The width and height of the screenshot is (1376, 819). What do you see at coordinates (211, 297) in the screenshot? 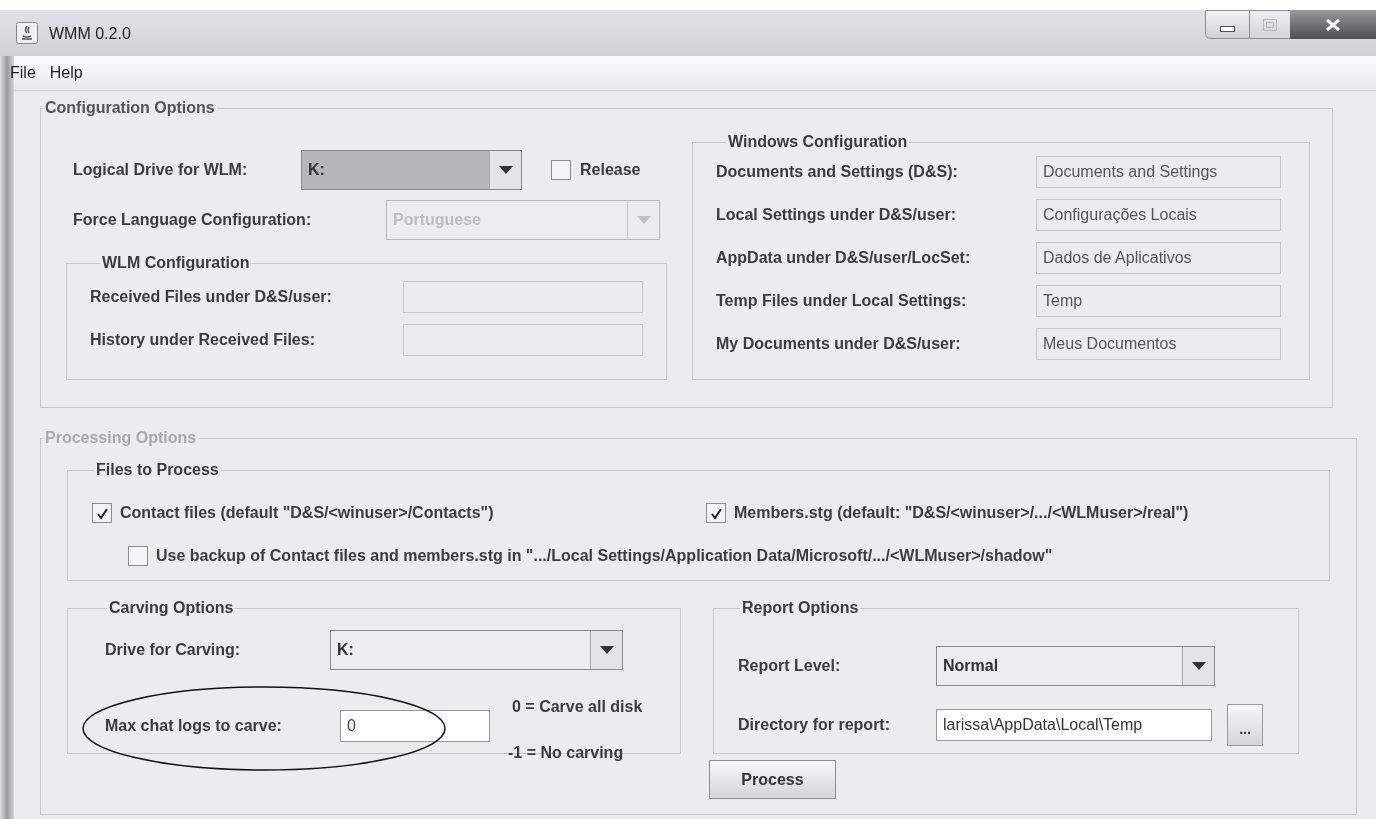
I see `field-label: Received Files under D&S/user:` at bounding box center [211, 297].